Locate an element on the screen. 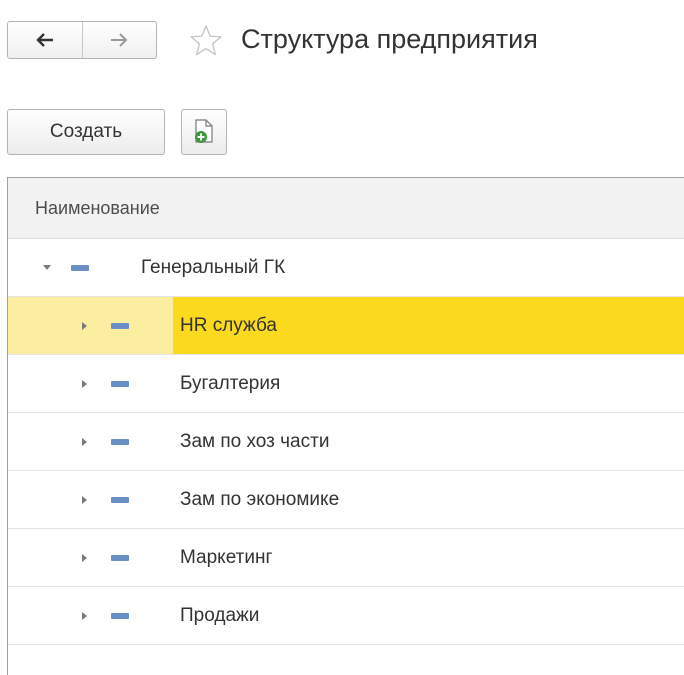 The image size is (684, 675). back-button is located at coordinates (45, 40).